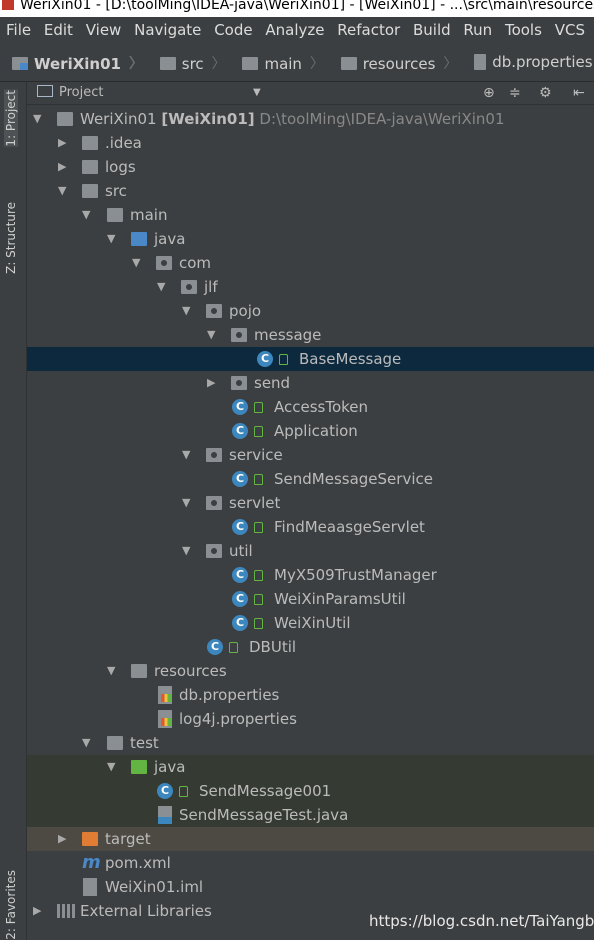 The image size is (594, 940). I want to click on tree-label: WeiXin01.iml, so click(154, 887).